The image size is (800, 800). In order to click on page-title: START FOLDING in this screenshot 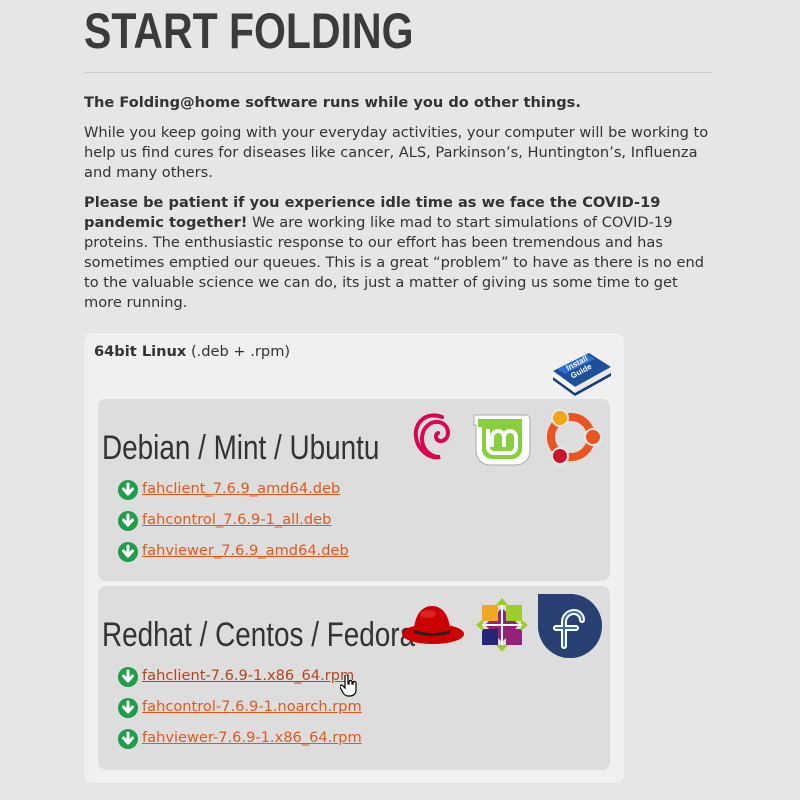, I will do `click(249, 31)`.